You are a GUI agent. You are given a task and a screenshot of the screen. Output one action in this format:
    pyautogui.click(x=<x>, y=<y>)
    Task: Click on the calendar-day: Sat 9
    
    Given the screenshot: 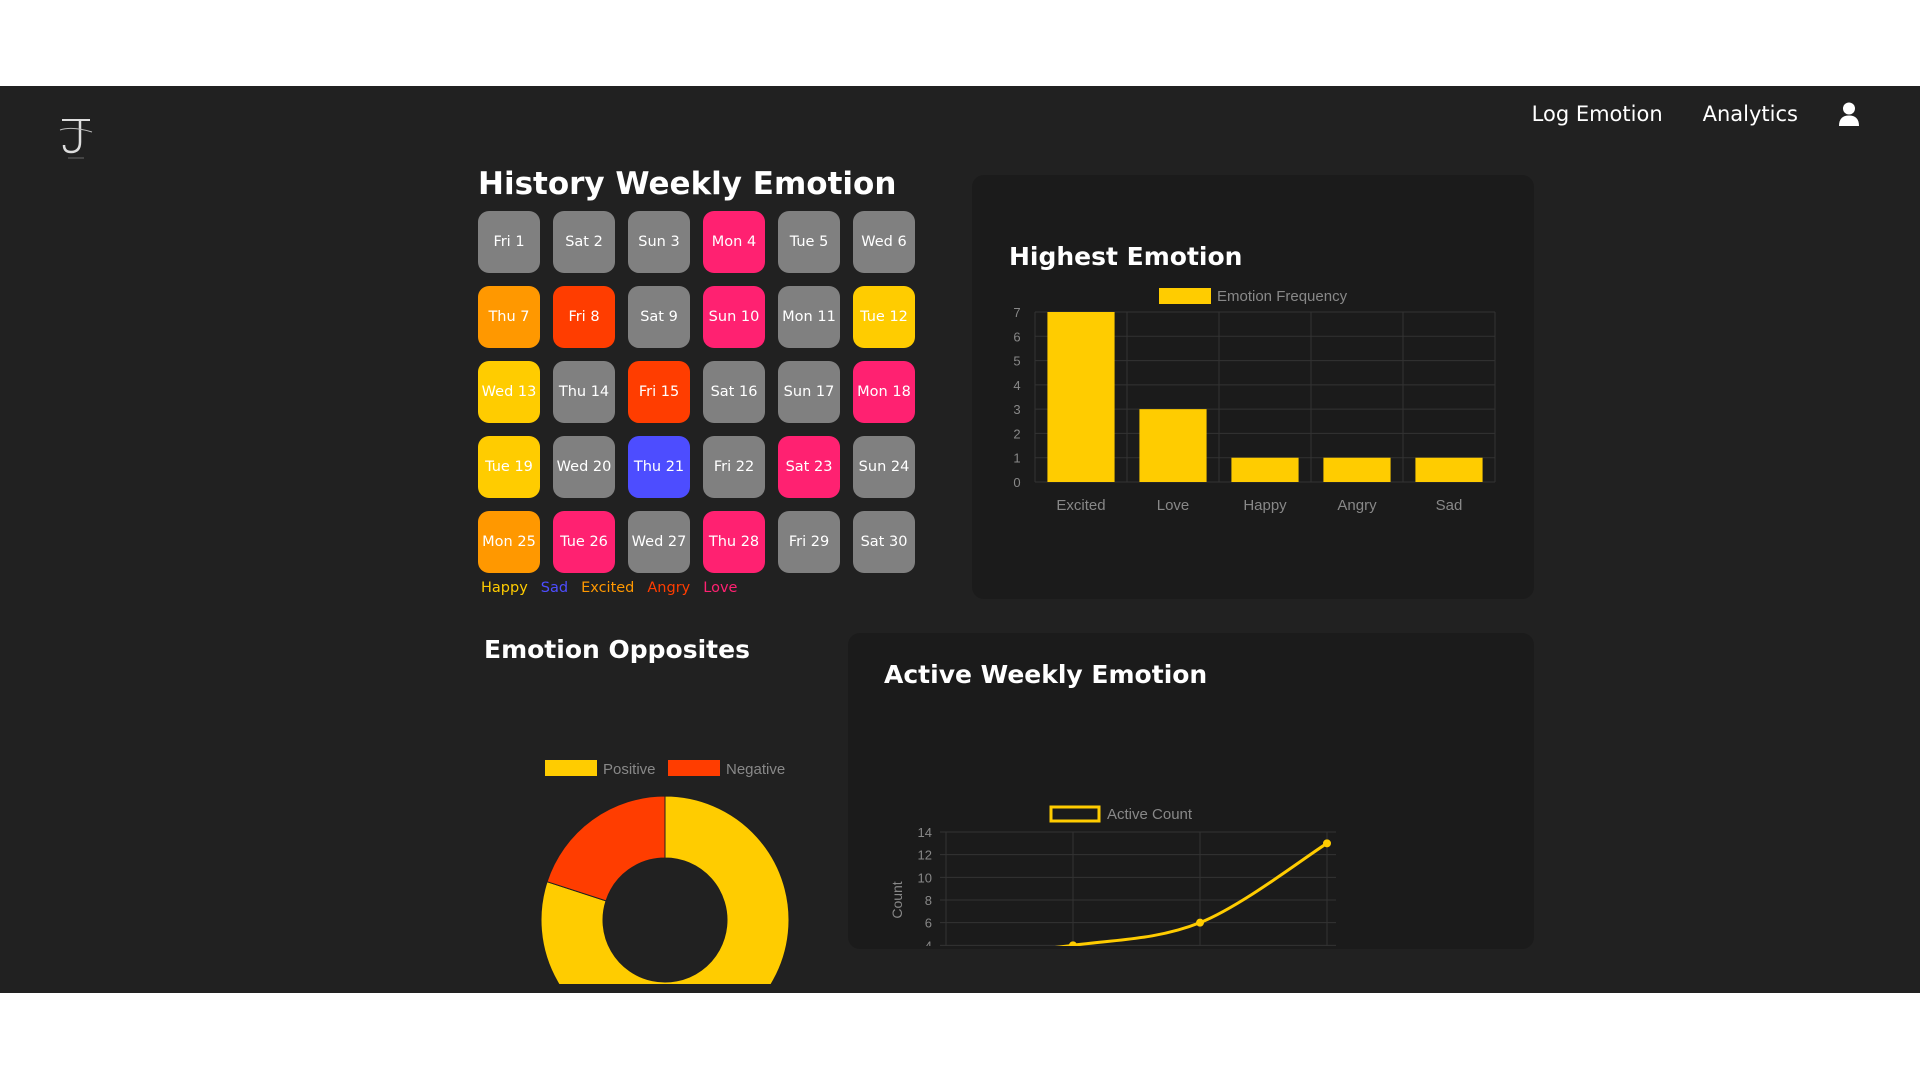 What is the action you would take?
    pyautogui.click(x=659, y=317)
    